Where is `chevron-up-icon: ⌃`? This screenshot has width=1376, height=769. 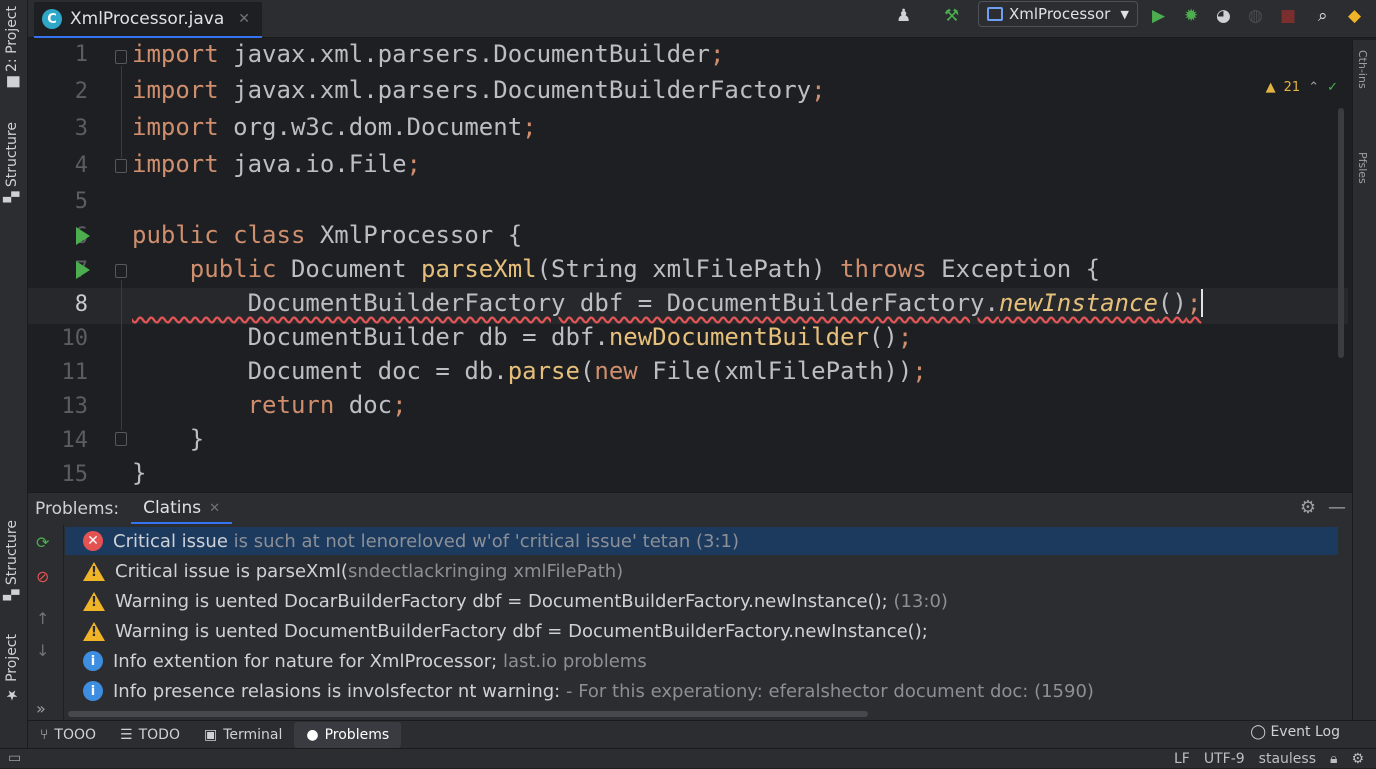 chevron-up-icon: ⌃ is located at coordinates (1313, 87).